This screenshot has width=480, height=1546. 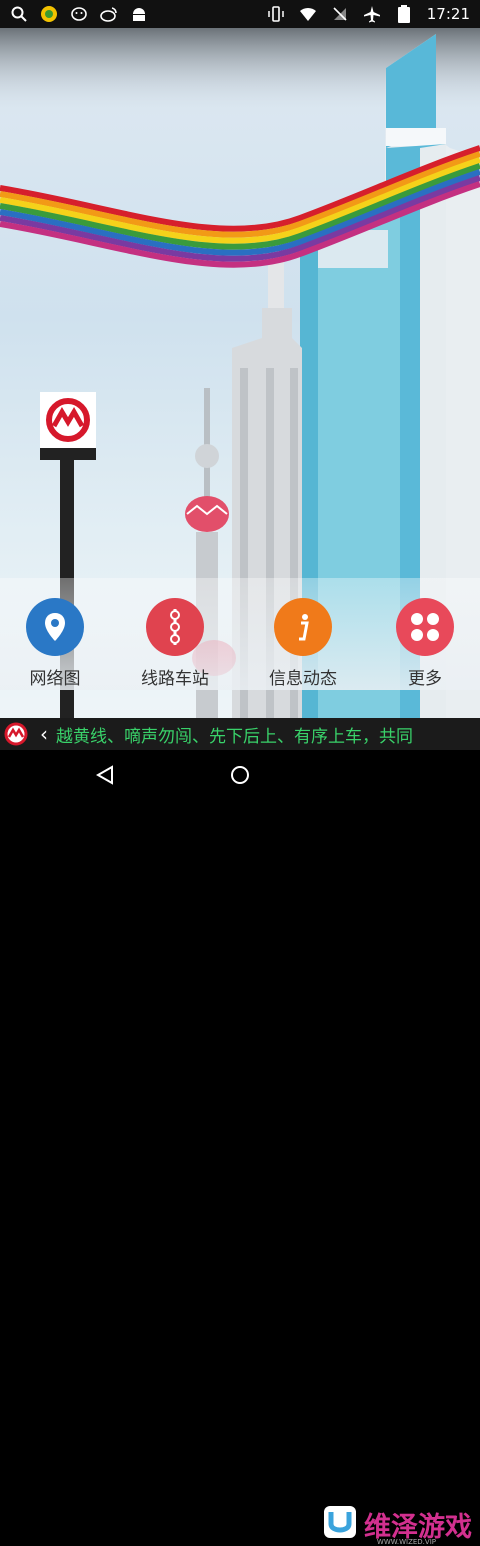 What do you see at coordinates (79, 14) in the screenshot?
I see `chat-icon` at bounding box center [79, 14].